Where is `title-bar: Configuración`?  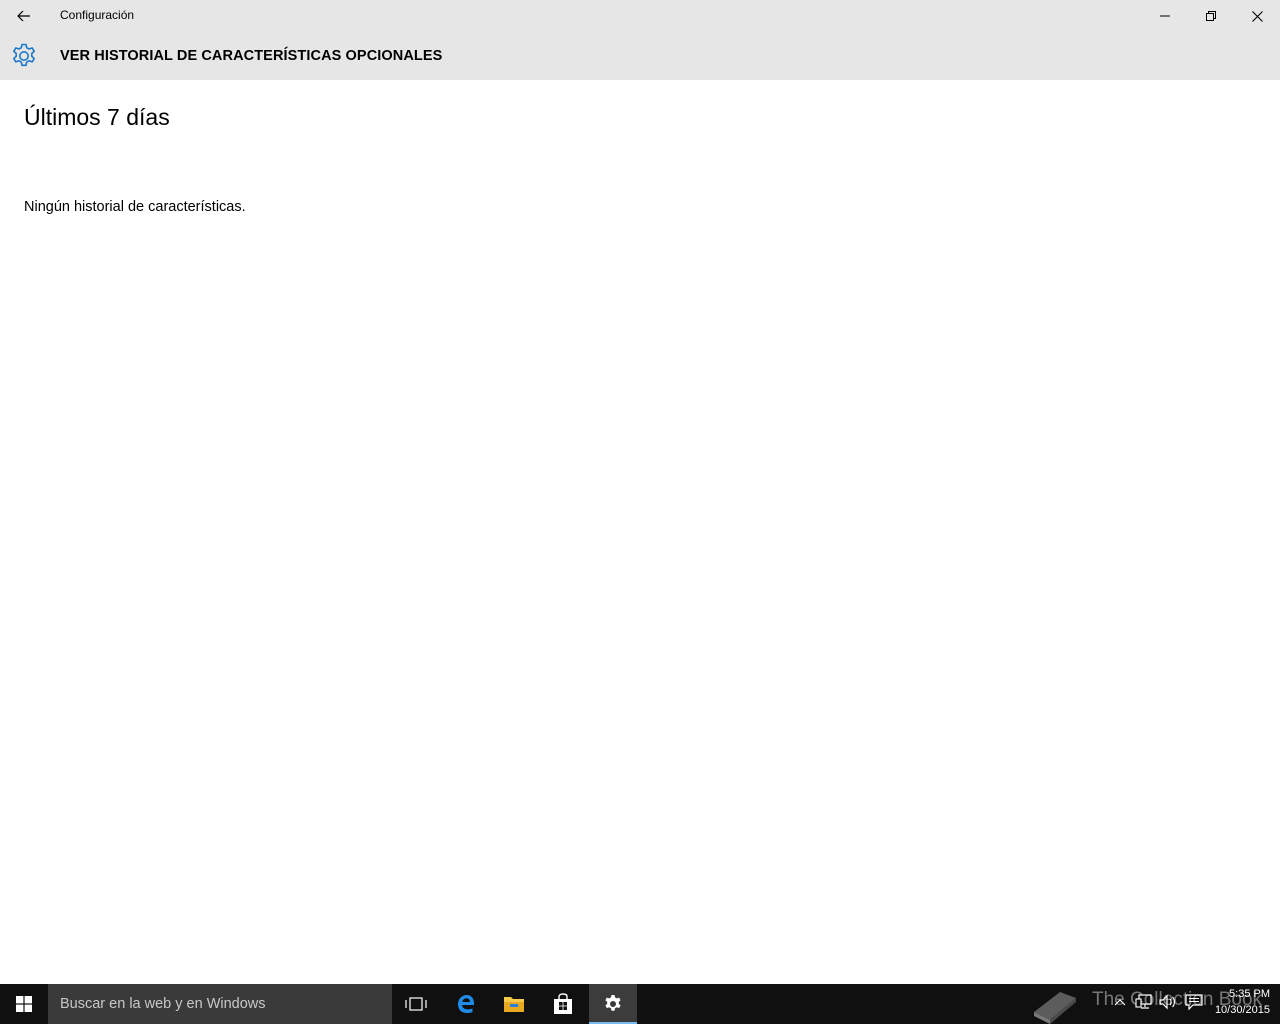
title-bar: Configuración is located at coordinates (640, 16).